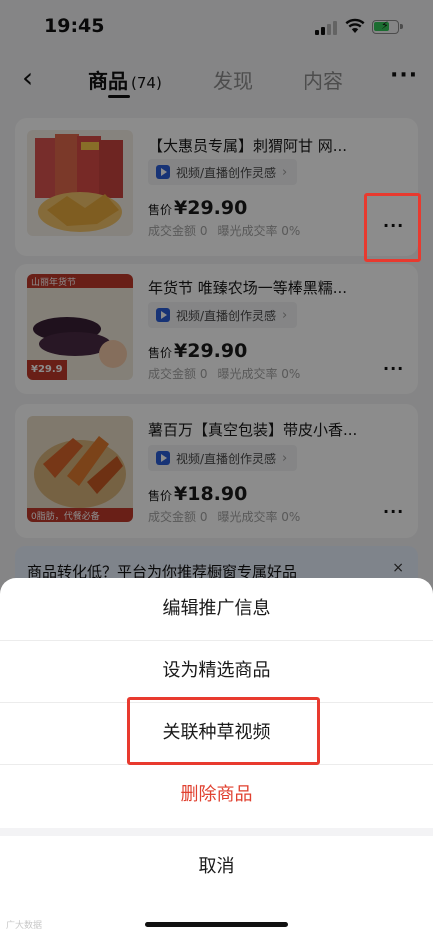  I want to click on cancel-button: 取消, so click(216, 867).